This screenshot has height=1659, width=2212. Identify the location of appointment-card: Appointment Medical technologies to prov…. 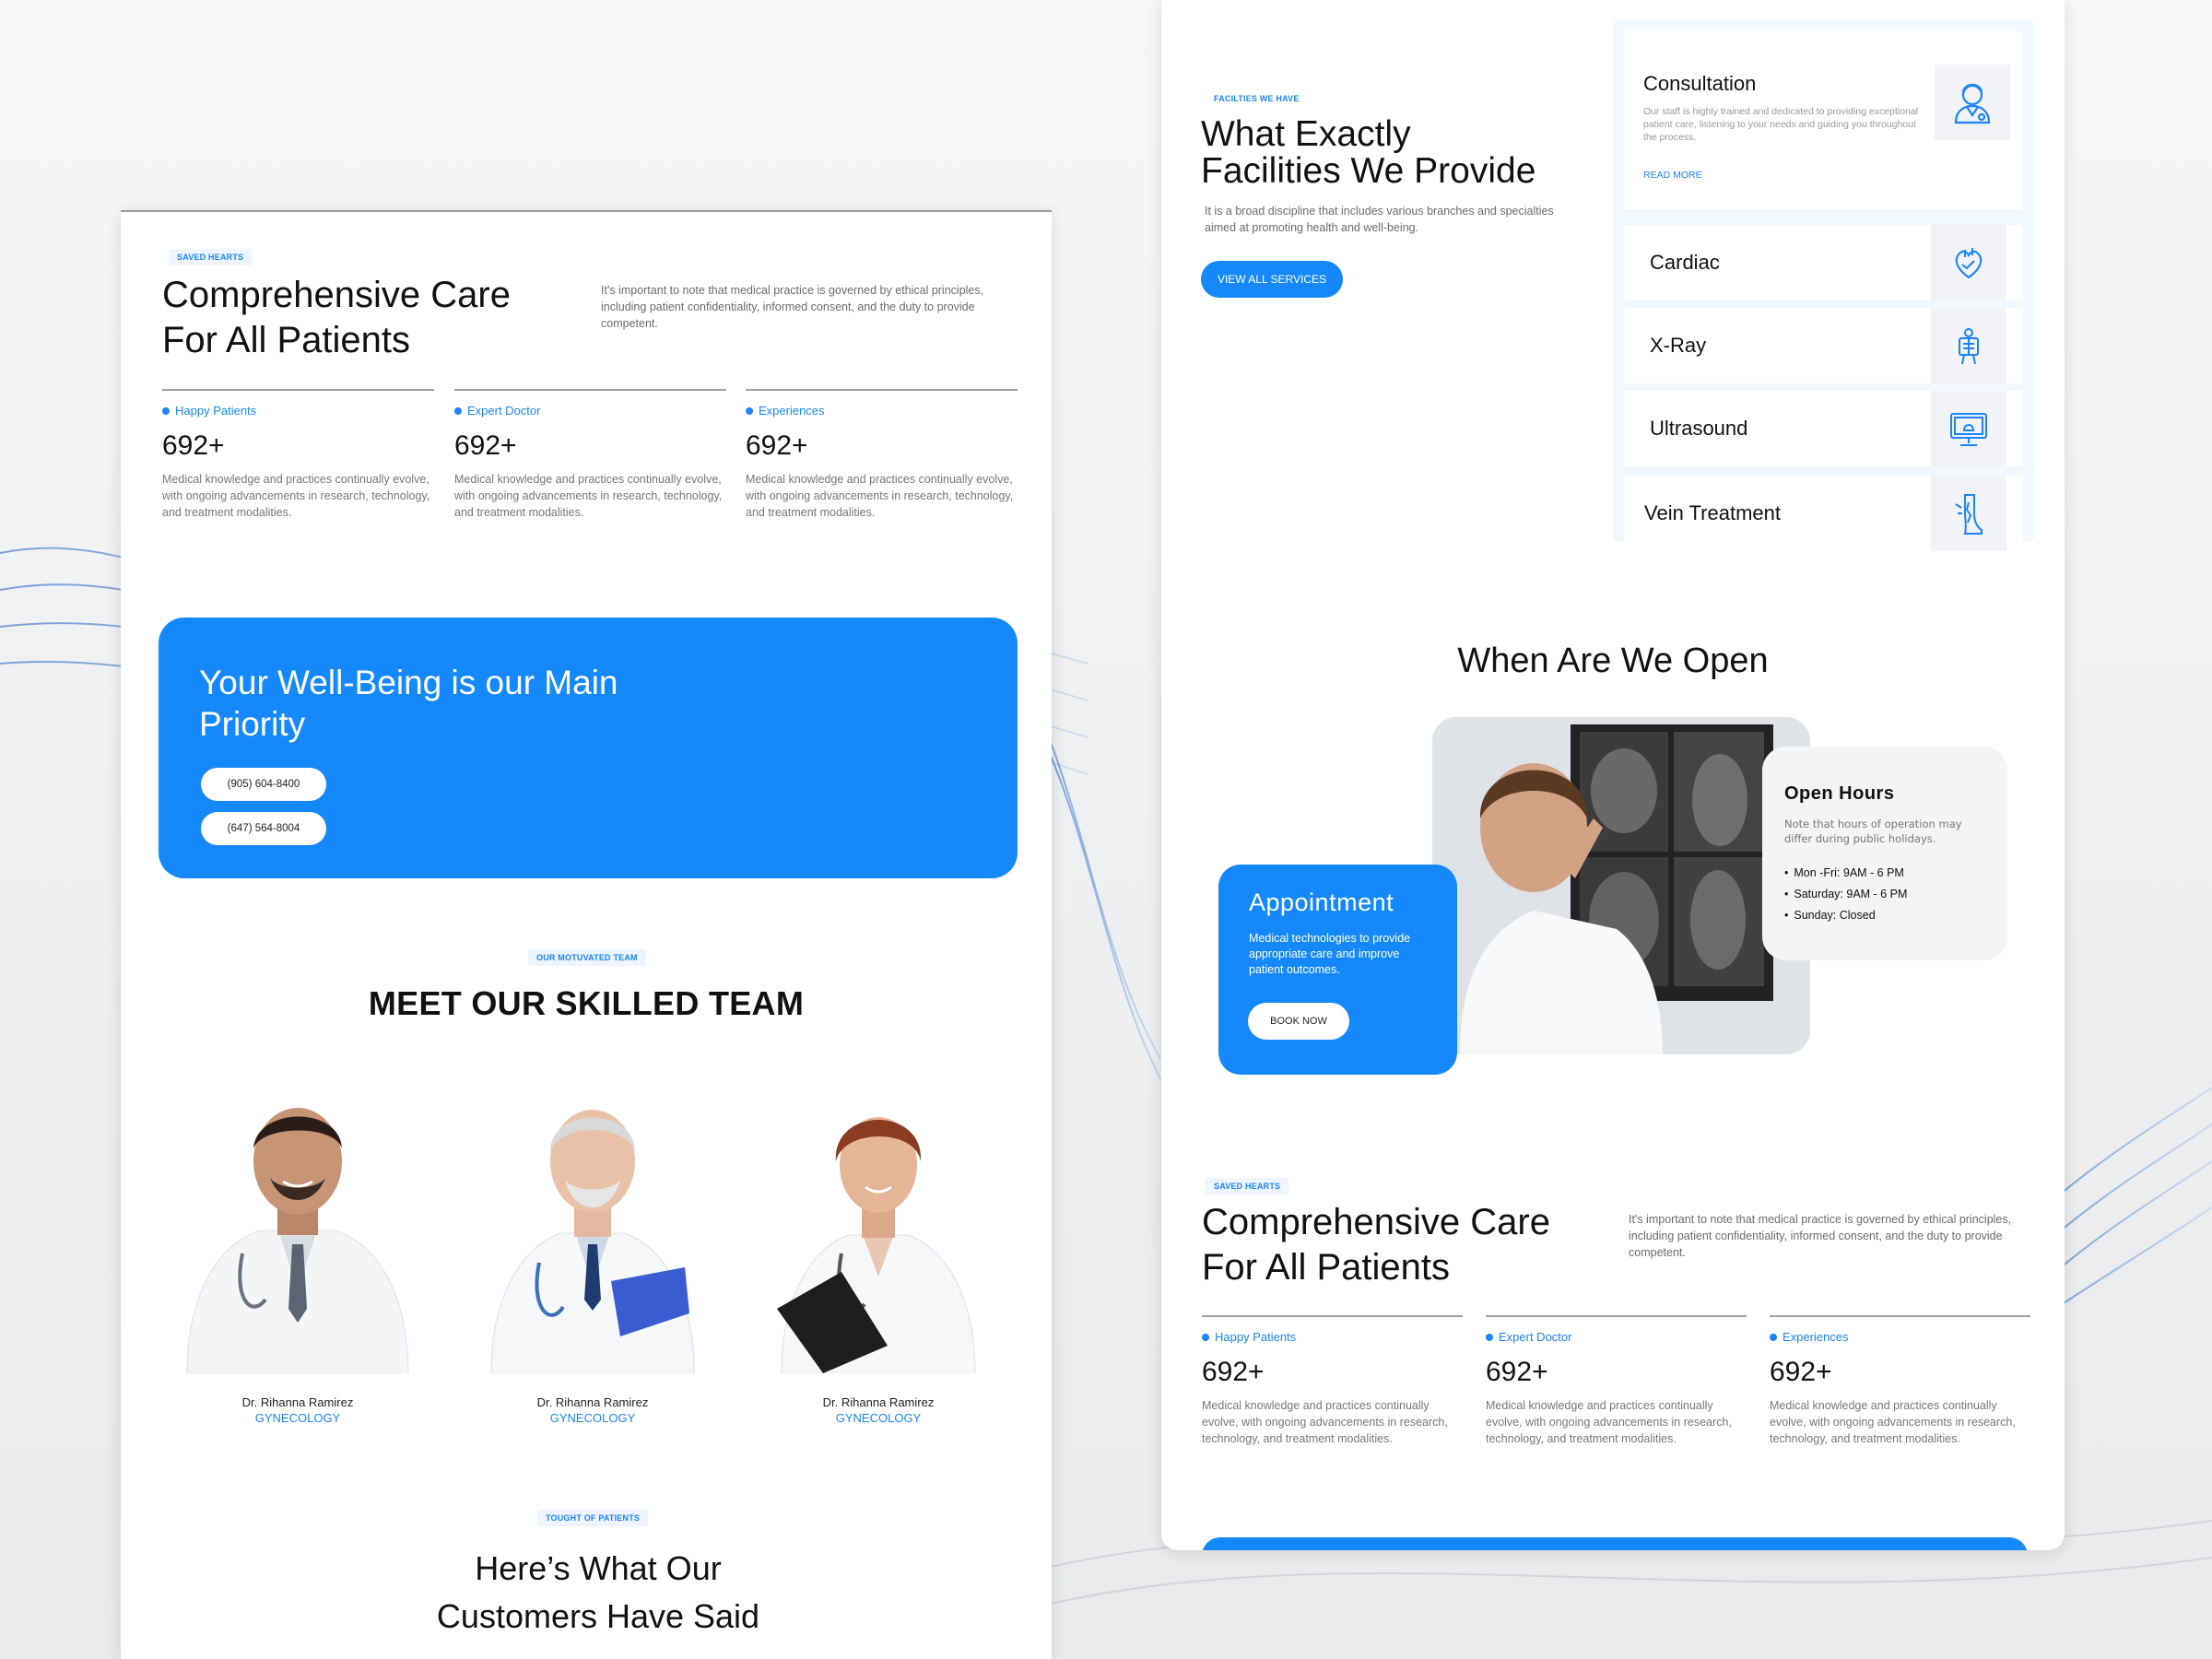
(1337, 970).